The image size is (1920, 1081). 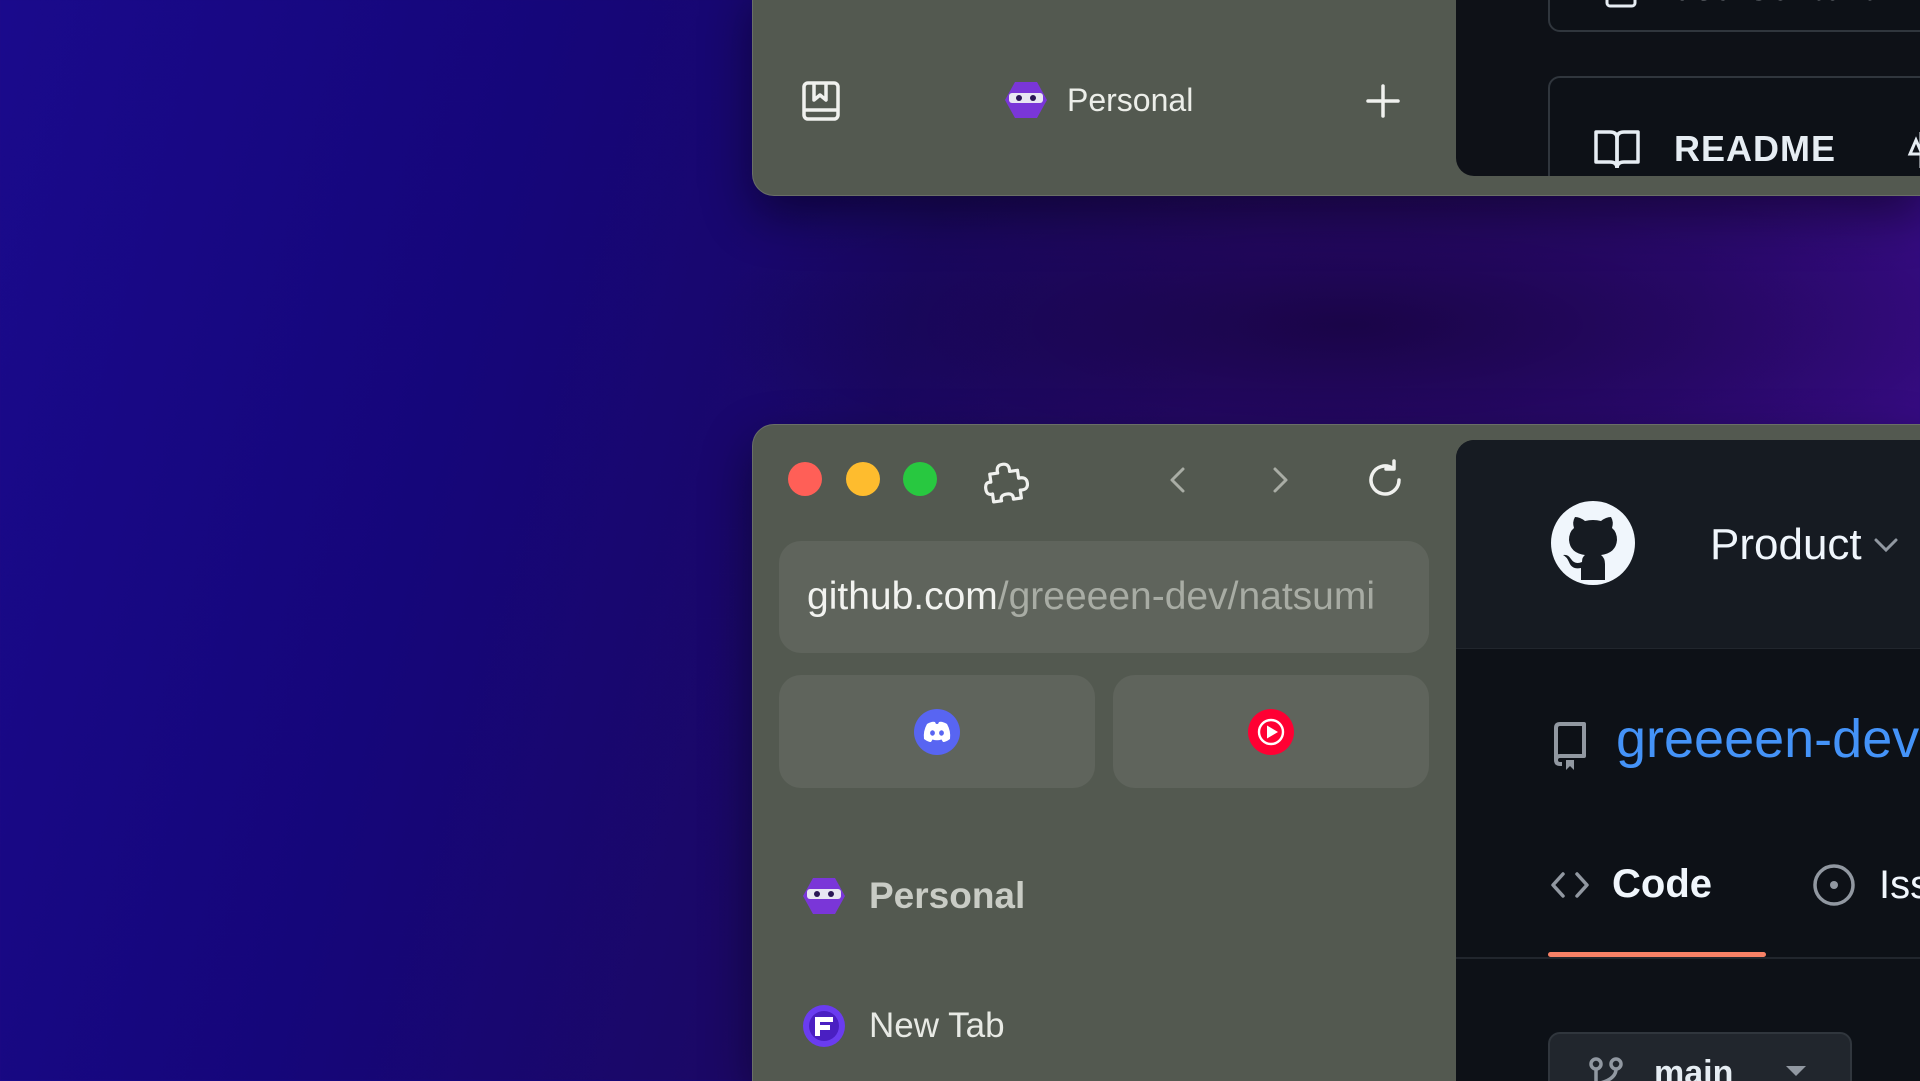 What do you see at coordinates (1006, 481) in the screenshot?
I see `puzzle-icon` at bounding box center [1006, 481].